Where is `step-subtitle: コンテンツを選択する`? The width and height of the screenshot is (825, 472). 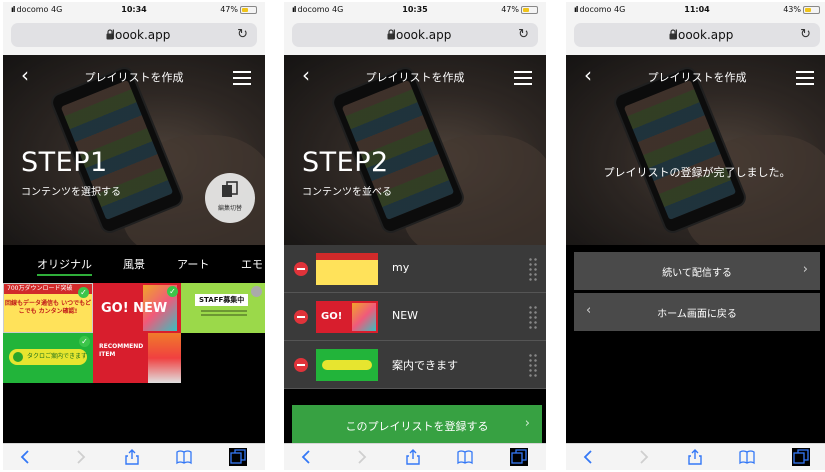
step-subtitle: コンテンツを選択する is located at coordinates (71, 192).